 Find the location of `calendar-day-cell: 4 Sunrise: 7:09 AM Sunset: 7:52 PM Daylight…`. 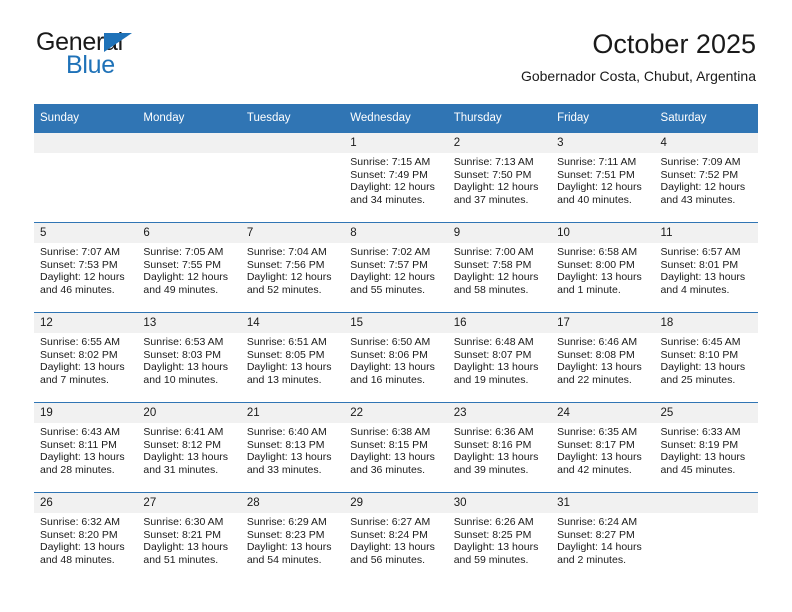

calendar-day-cell: 4 Sunrise: 7:09 AM Sunset: 7:52 PM Daylight… is located at coordinates (706, 177).